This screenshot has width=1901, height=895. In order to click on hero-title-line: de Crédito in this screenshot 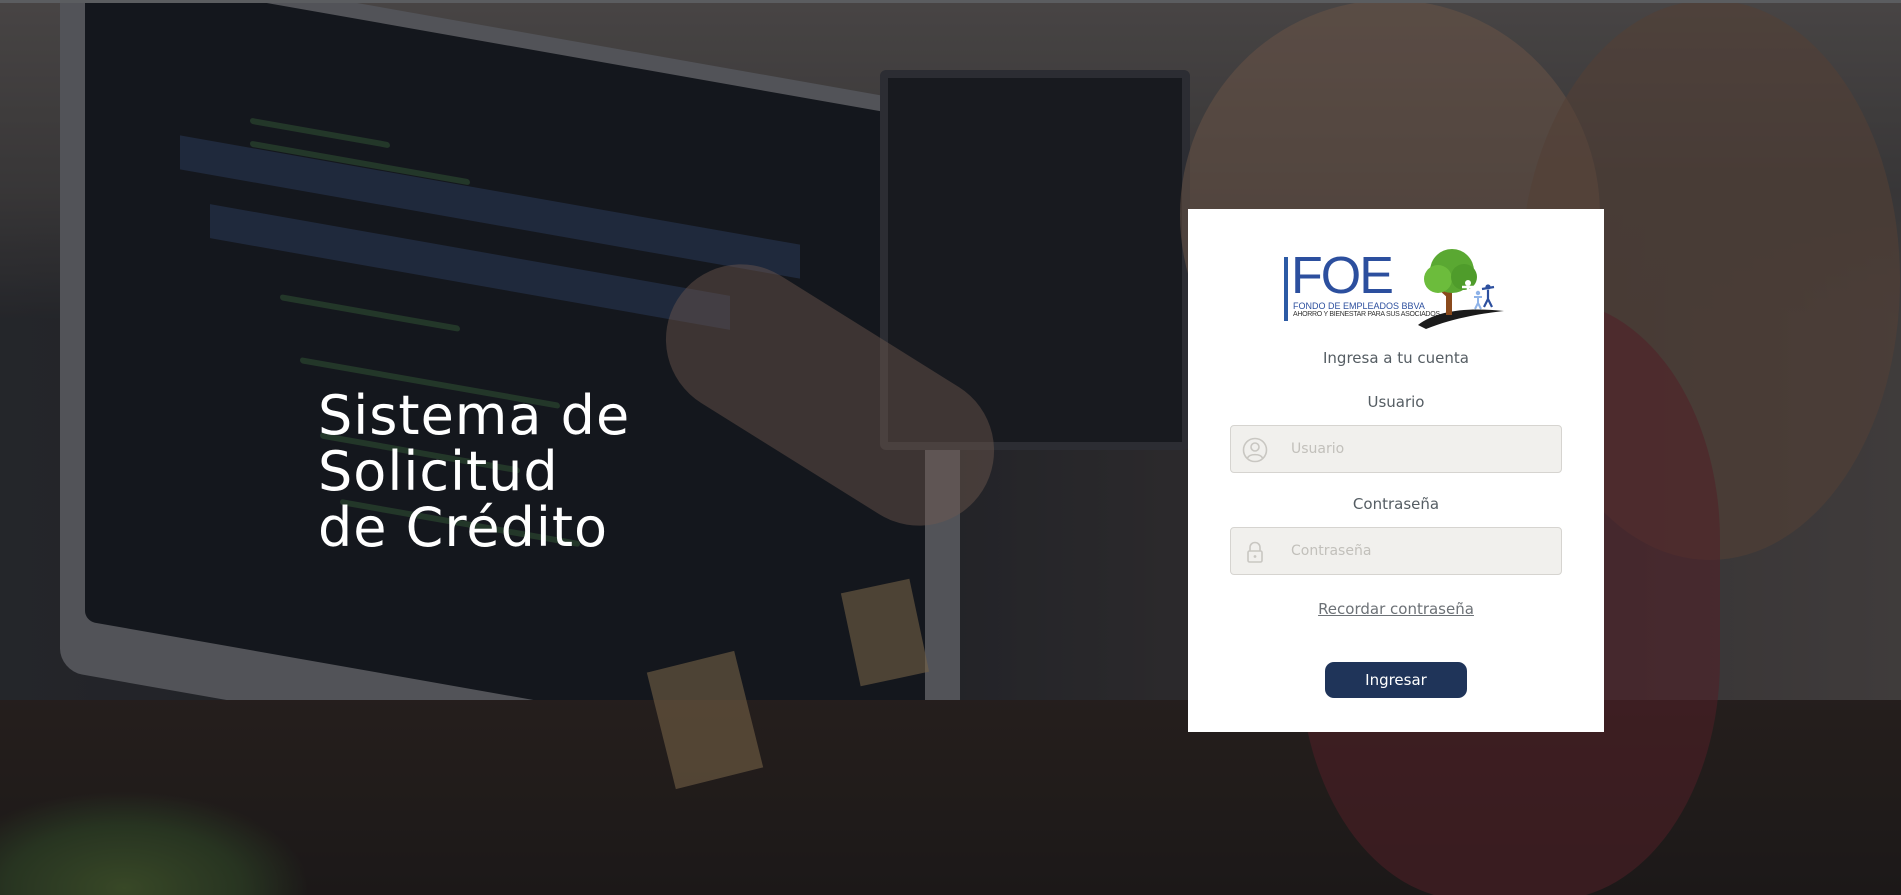, I will do `click(463, 527)`.